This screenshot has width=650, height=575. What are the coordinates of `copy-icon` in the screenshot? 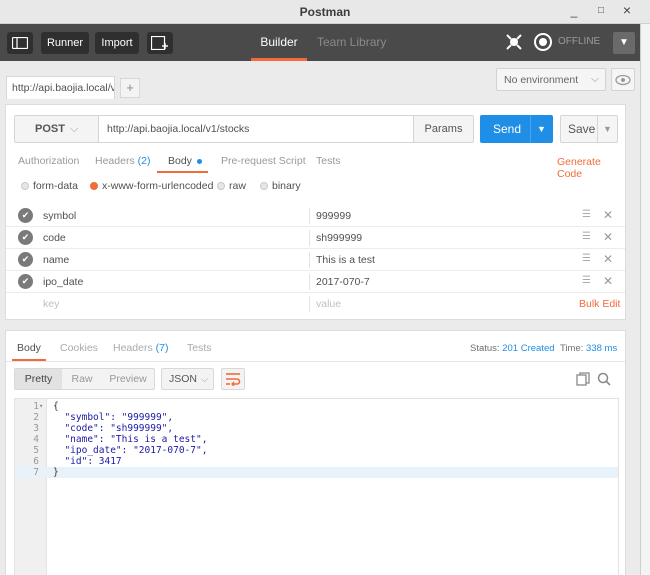 It's located at (583, 379).